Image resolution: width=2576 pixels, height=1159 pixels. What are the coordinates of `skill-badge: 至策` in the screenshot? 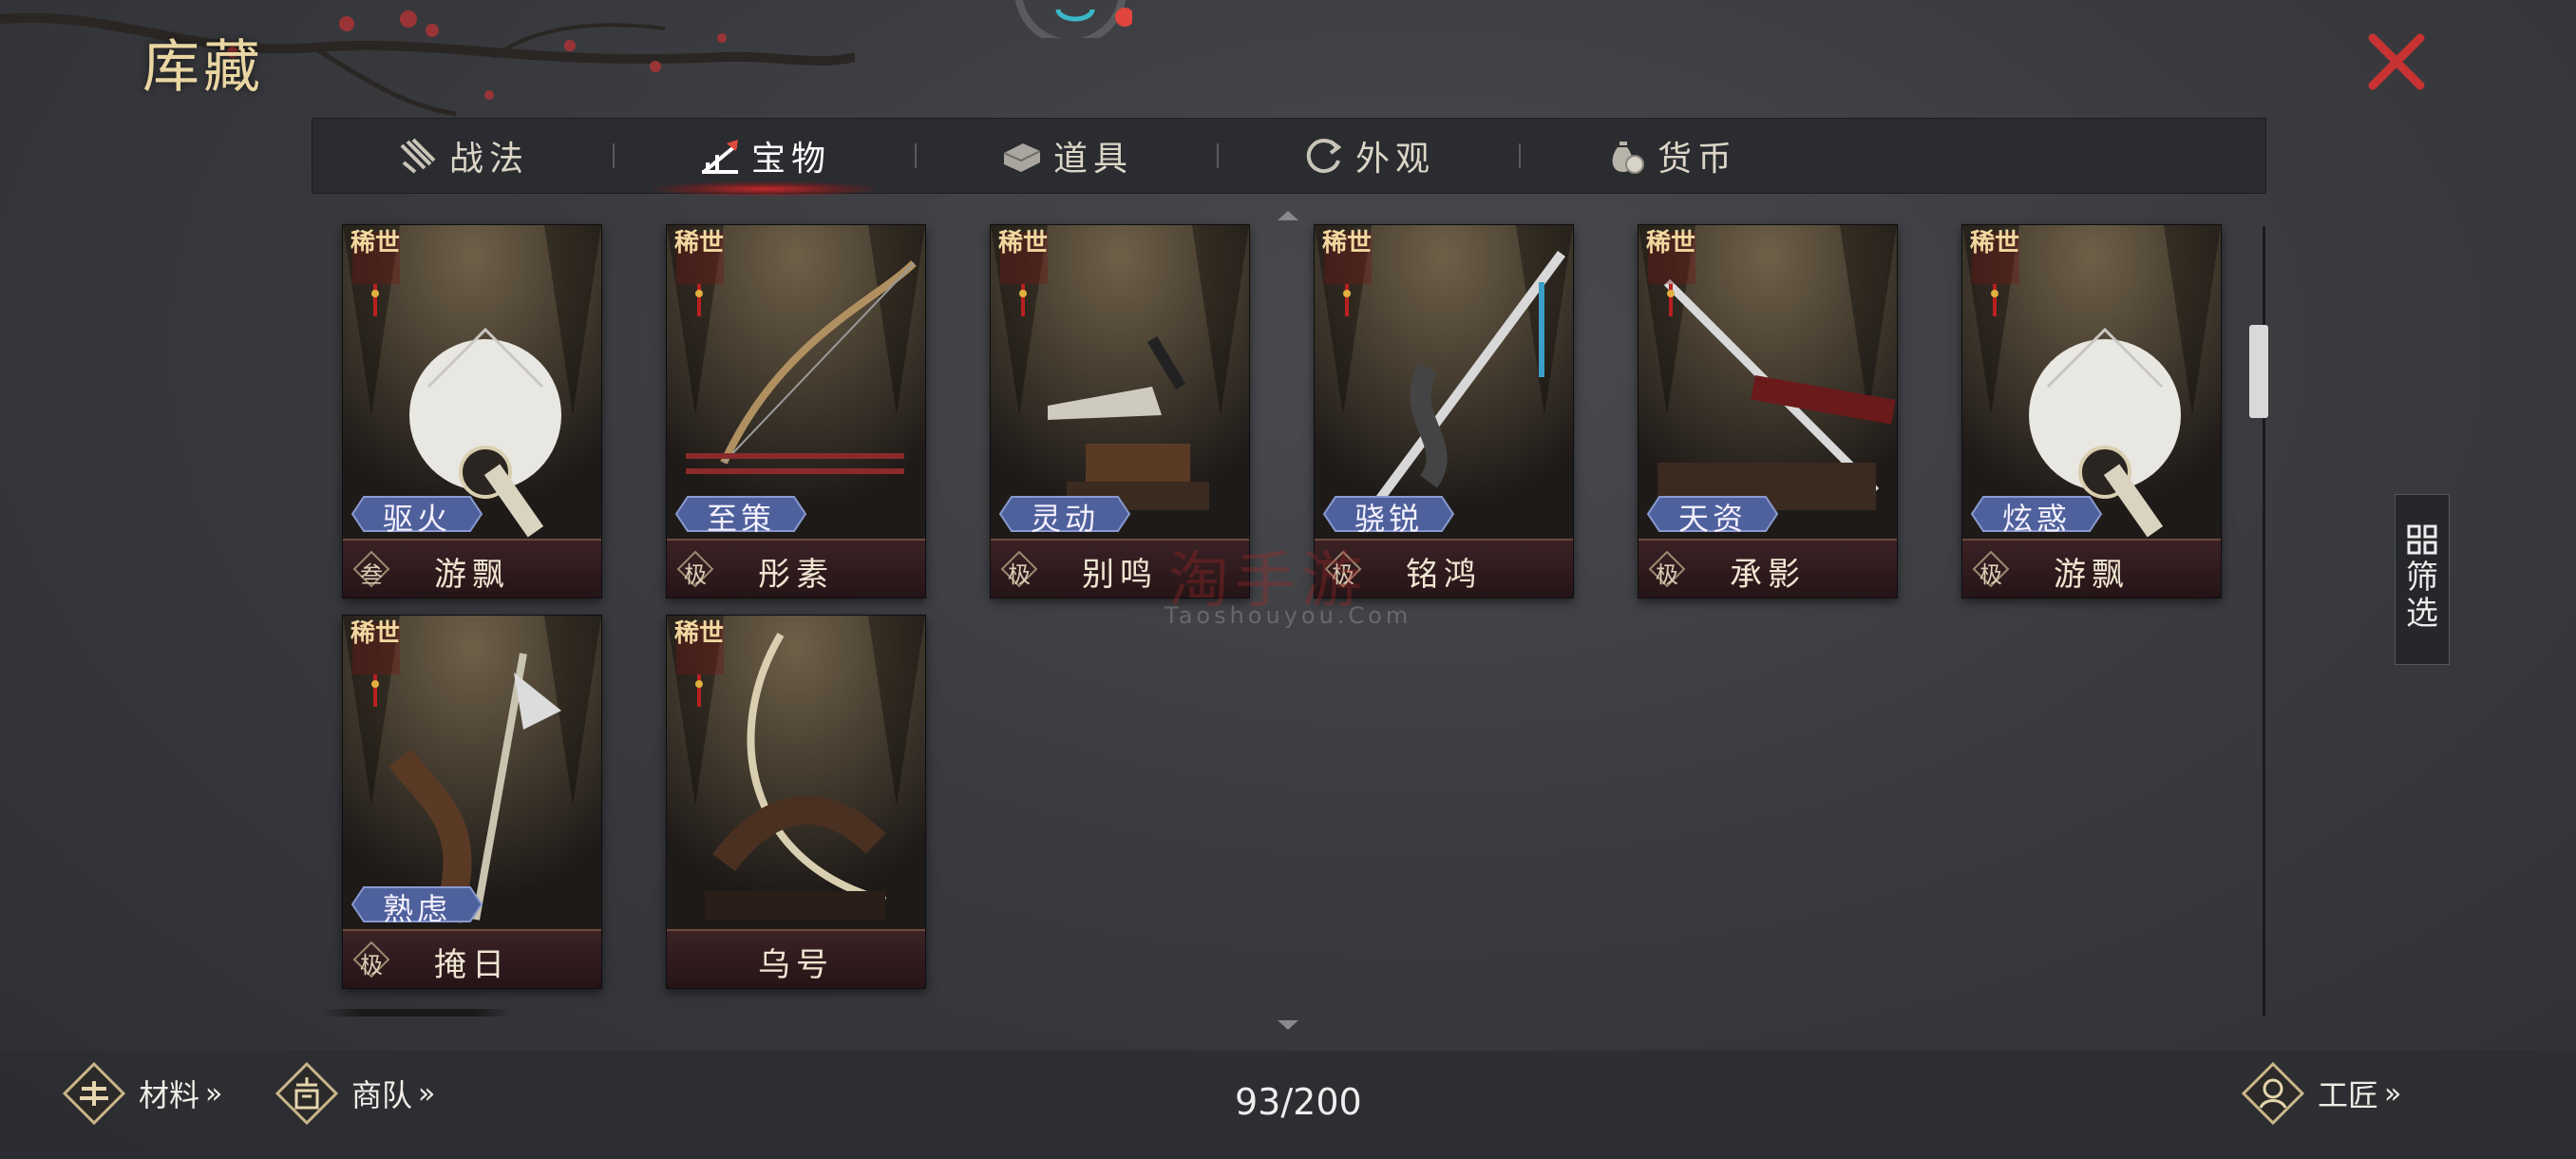 It's located at (740, 515).